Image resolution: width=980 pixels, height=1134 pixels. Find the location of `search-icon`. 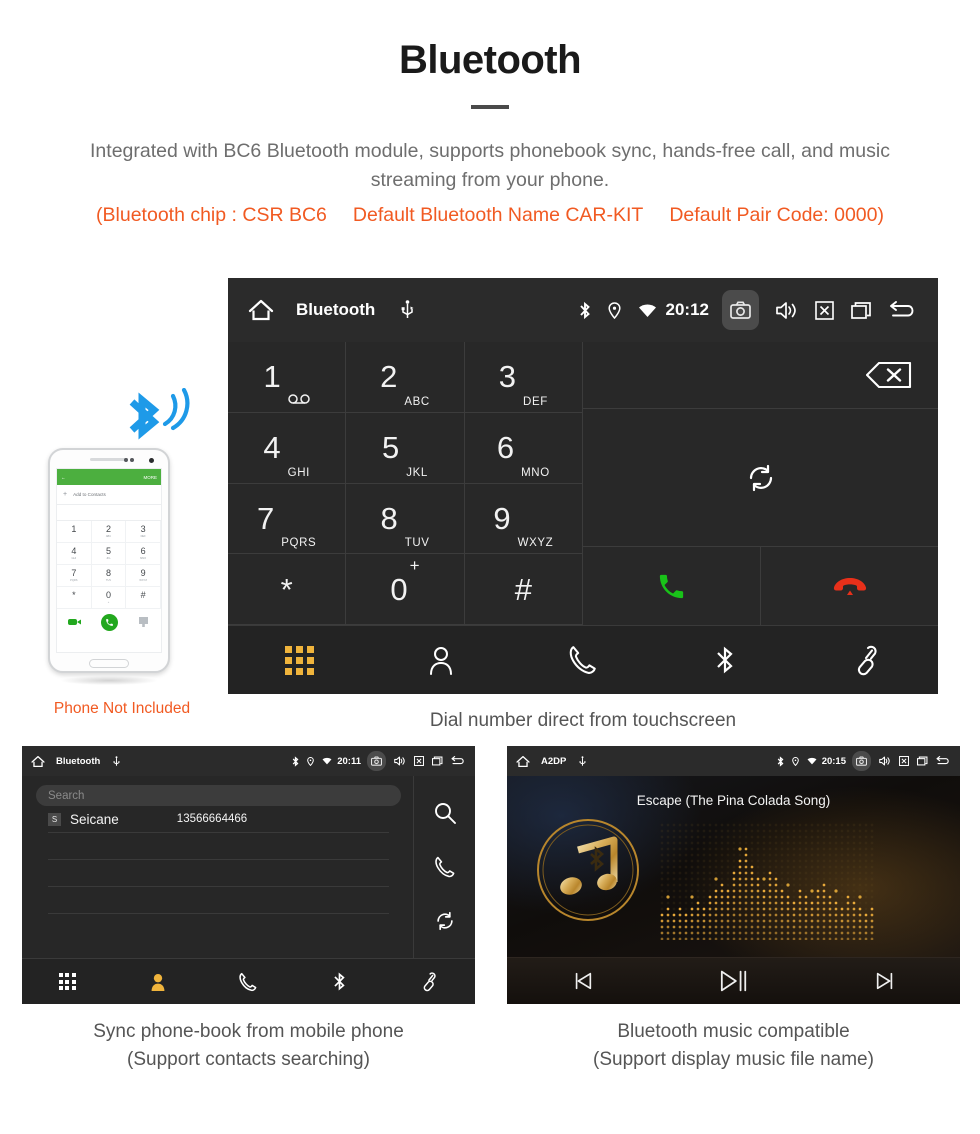

search-icon is located at coordinates (445, 813).